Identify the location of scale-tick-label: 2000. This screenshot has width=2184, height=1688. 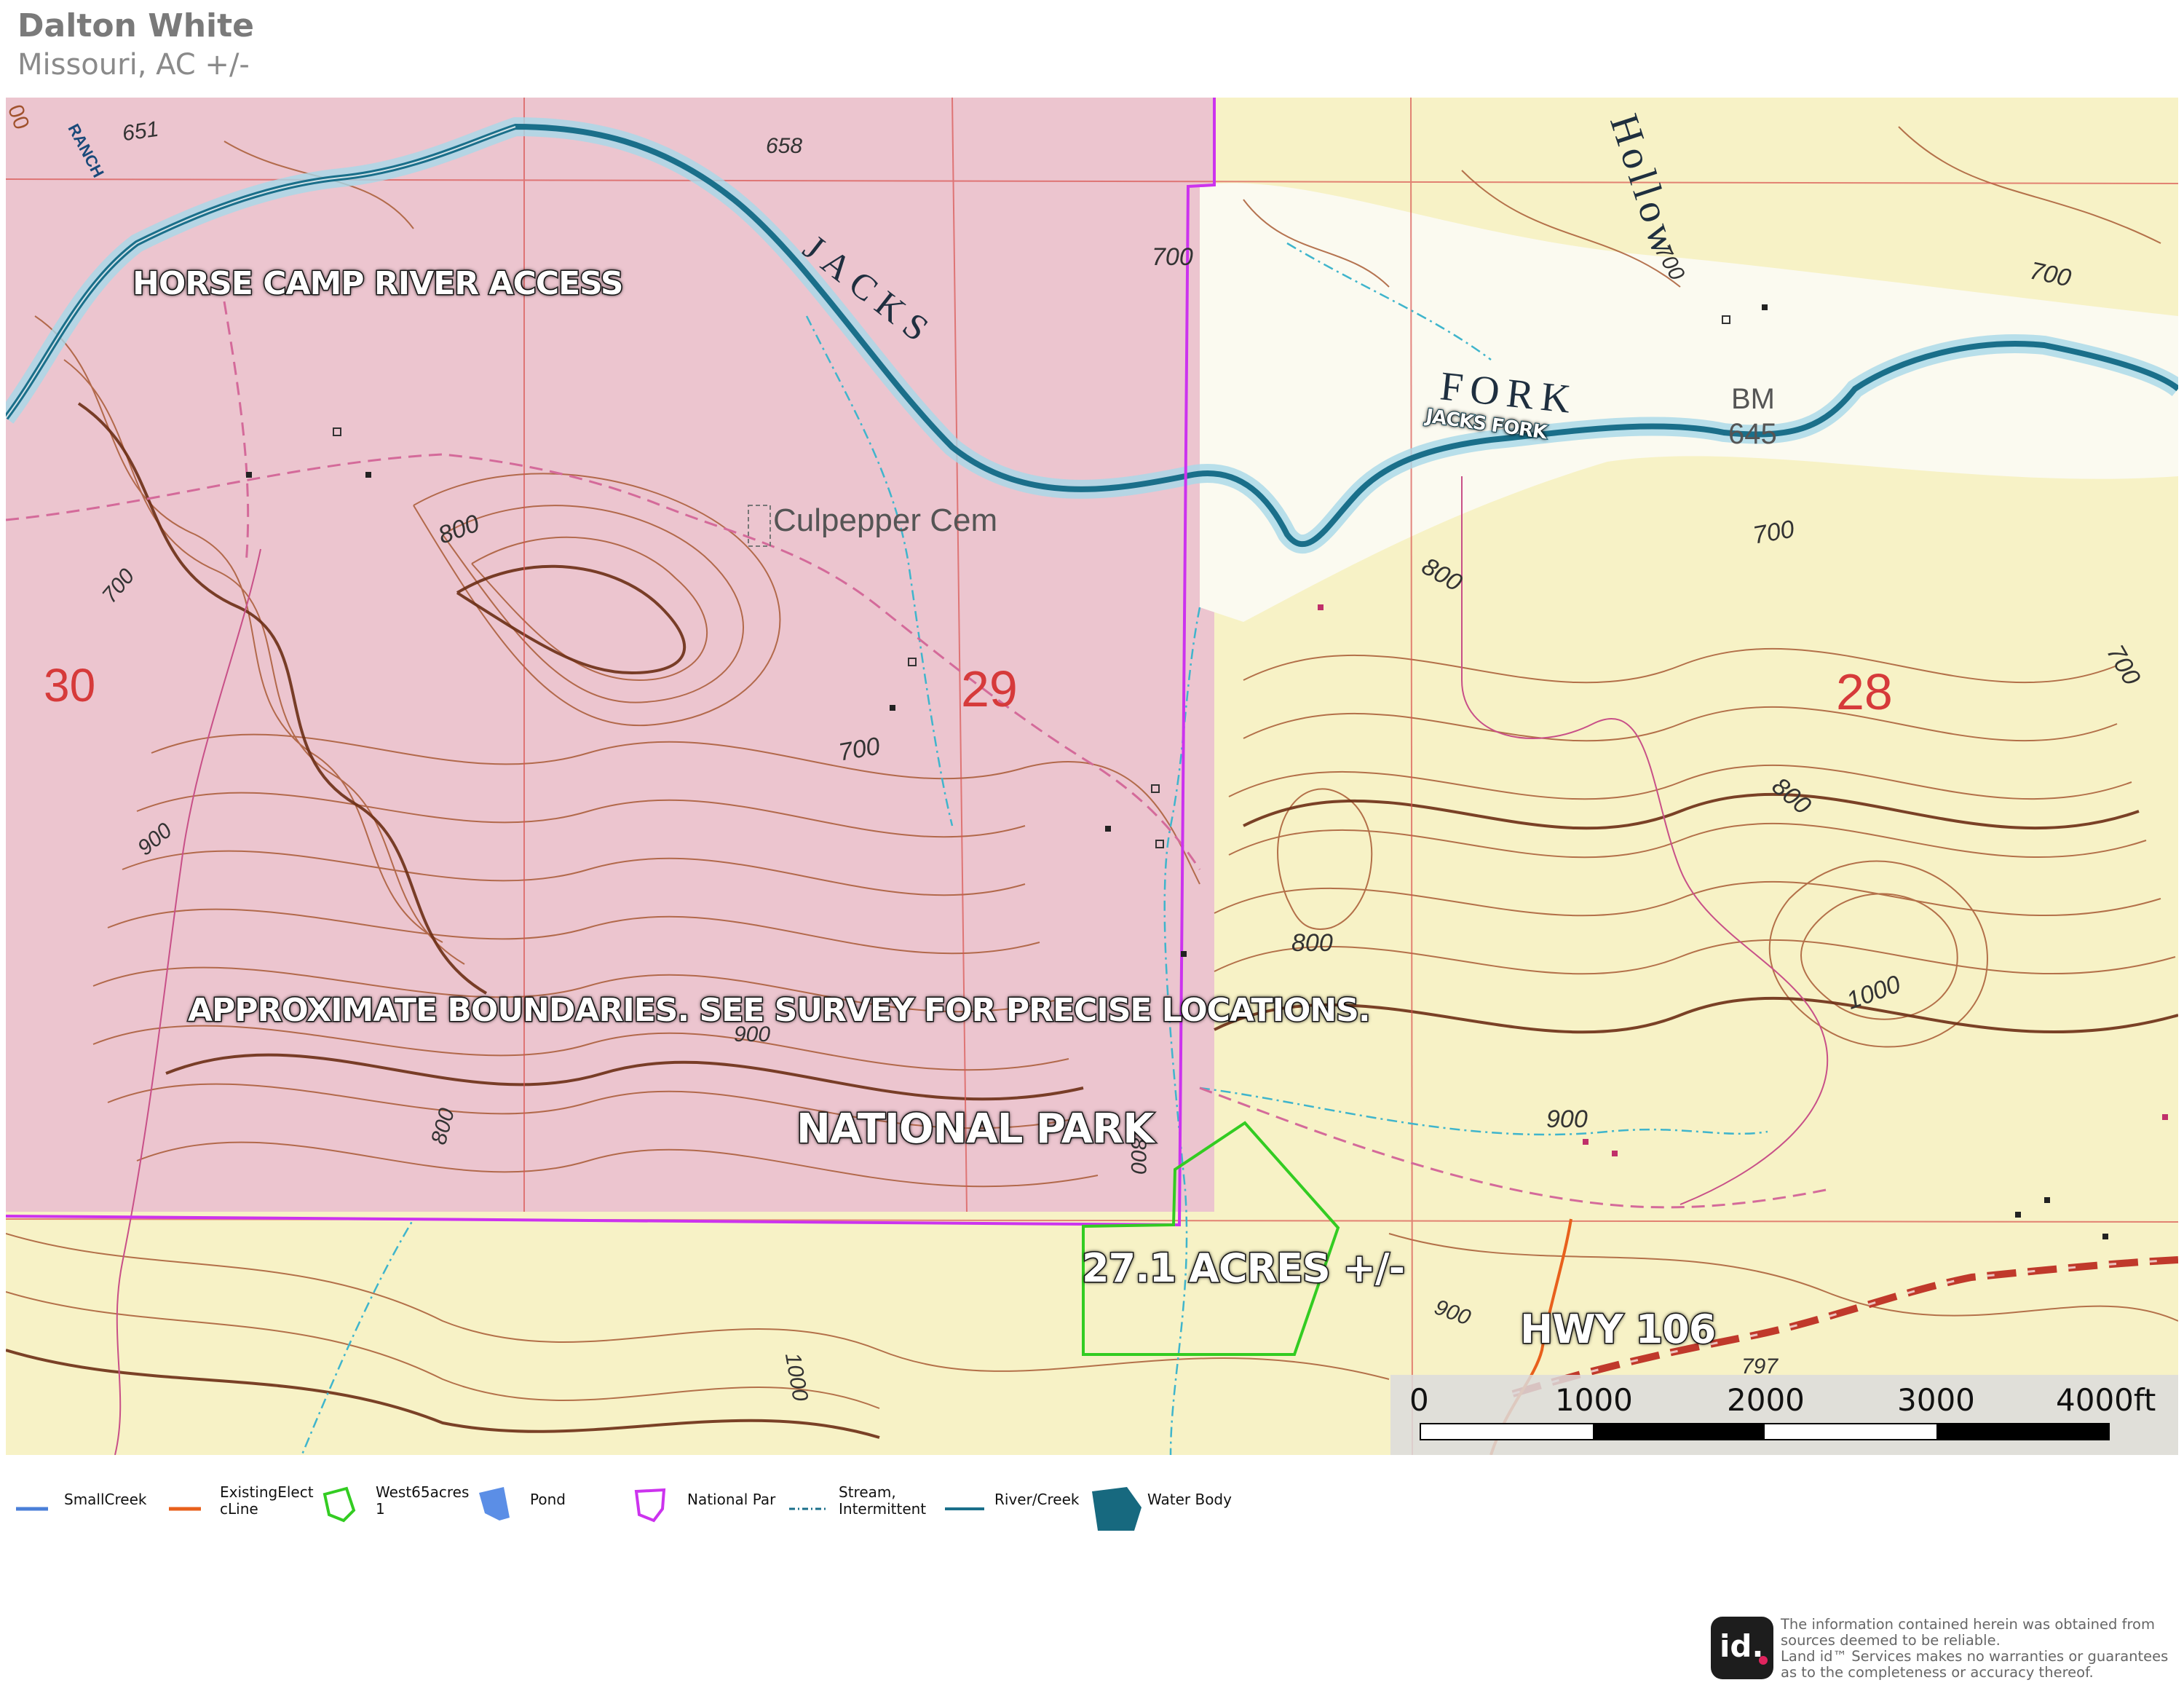
(1766, 1400).